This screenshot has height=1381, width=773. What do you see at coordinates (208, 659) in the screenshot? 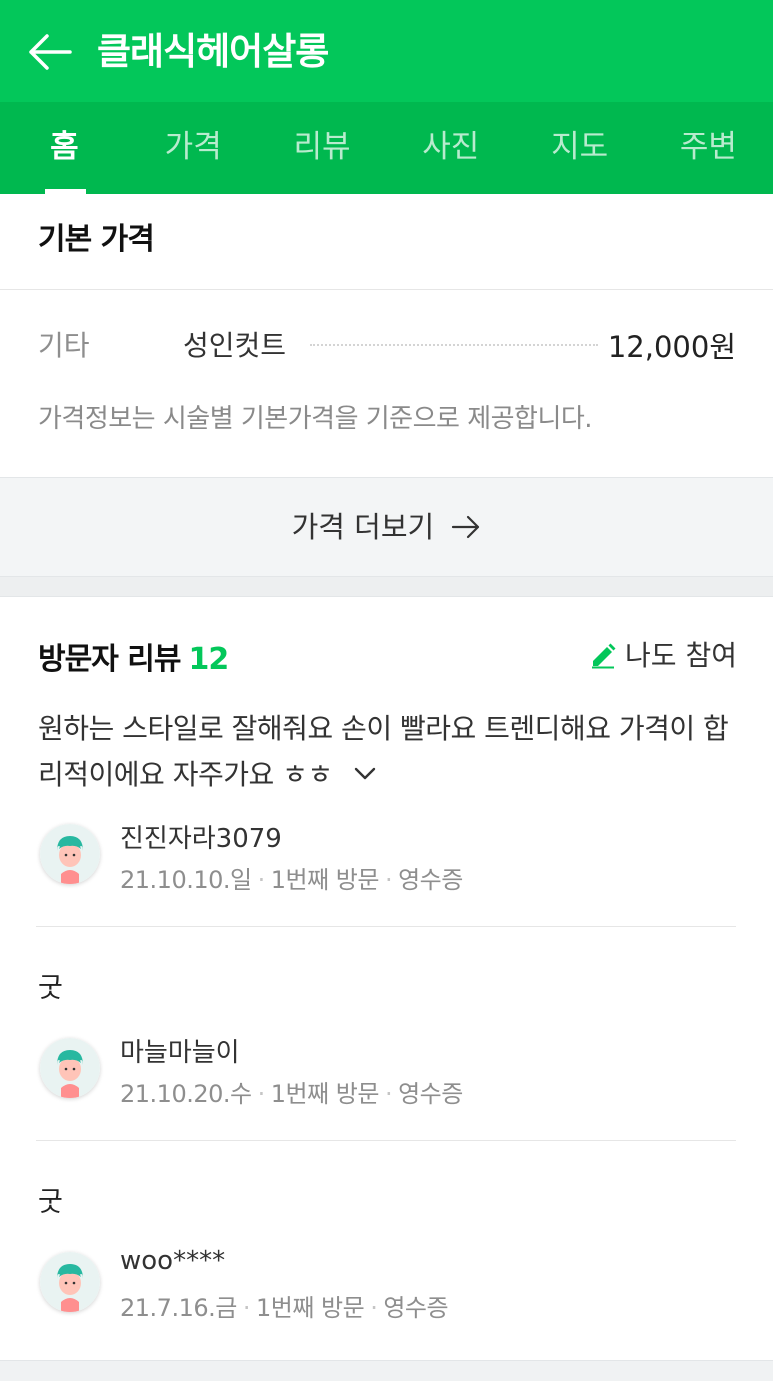
I see `review-count: 12` at bounding box center [208, 659].